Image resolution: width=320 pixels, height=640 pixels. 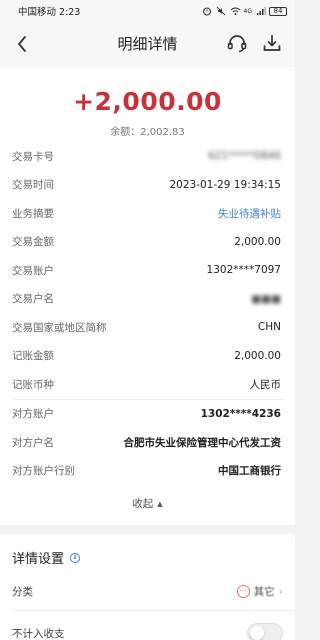 I want to click on back-arrow-icon, so click(x=23, y=44).